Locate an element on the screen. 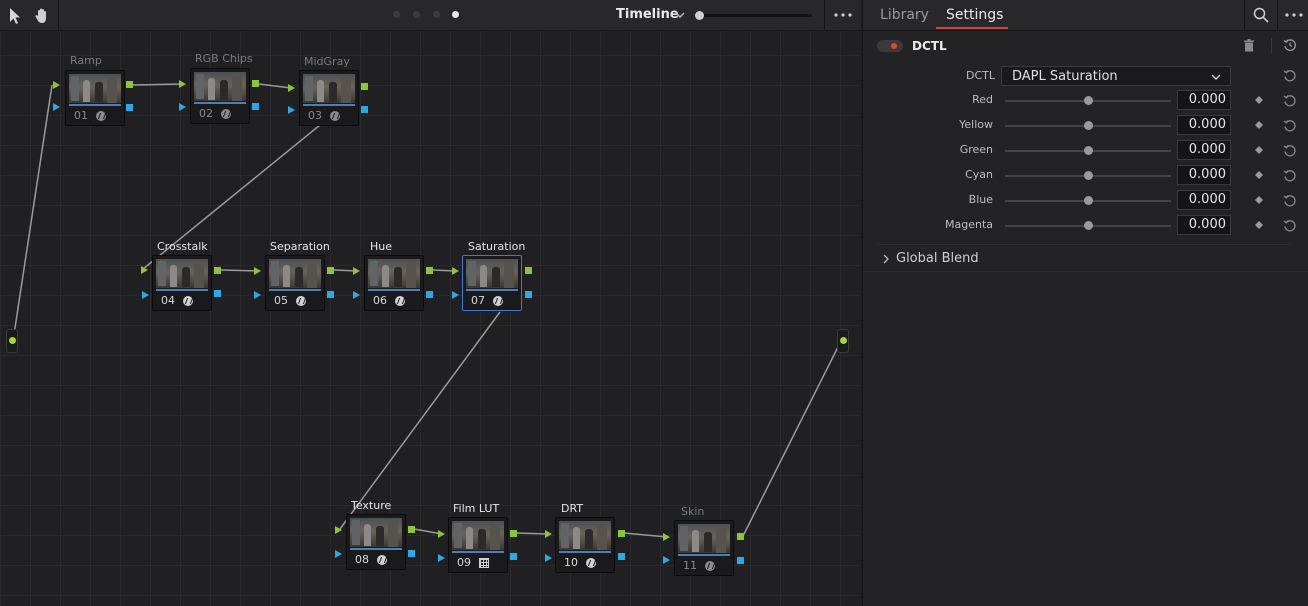 The image size is (1308, 606). tab-library: Library is located at coordinates (904, 15).